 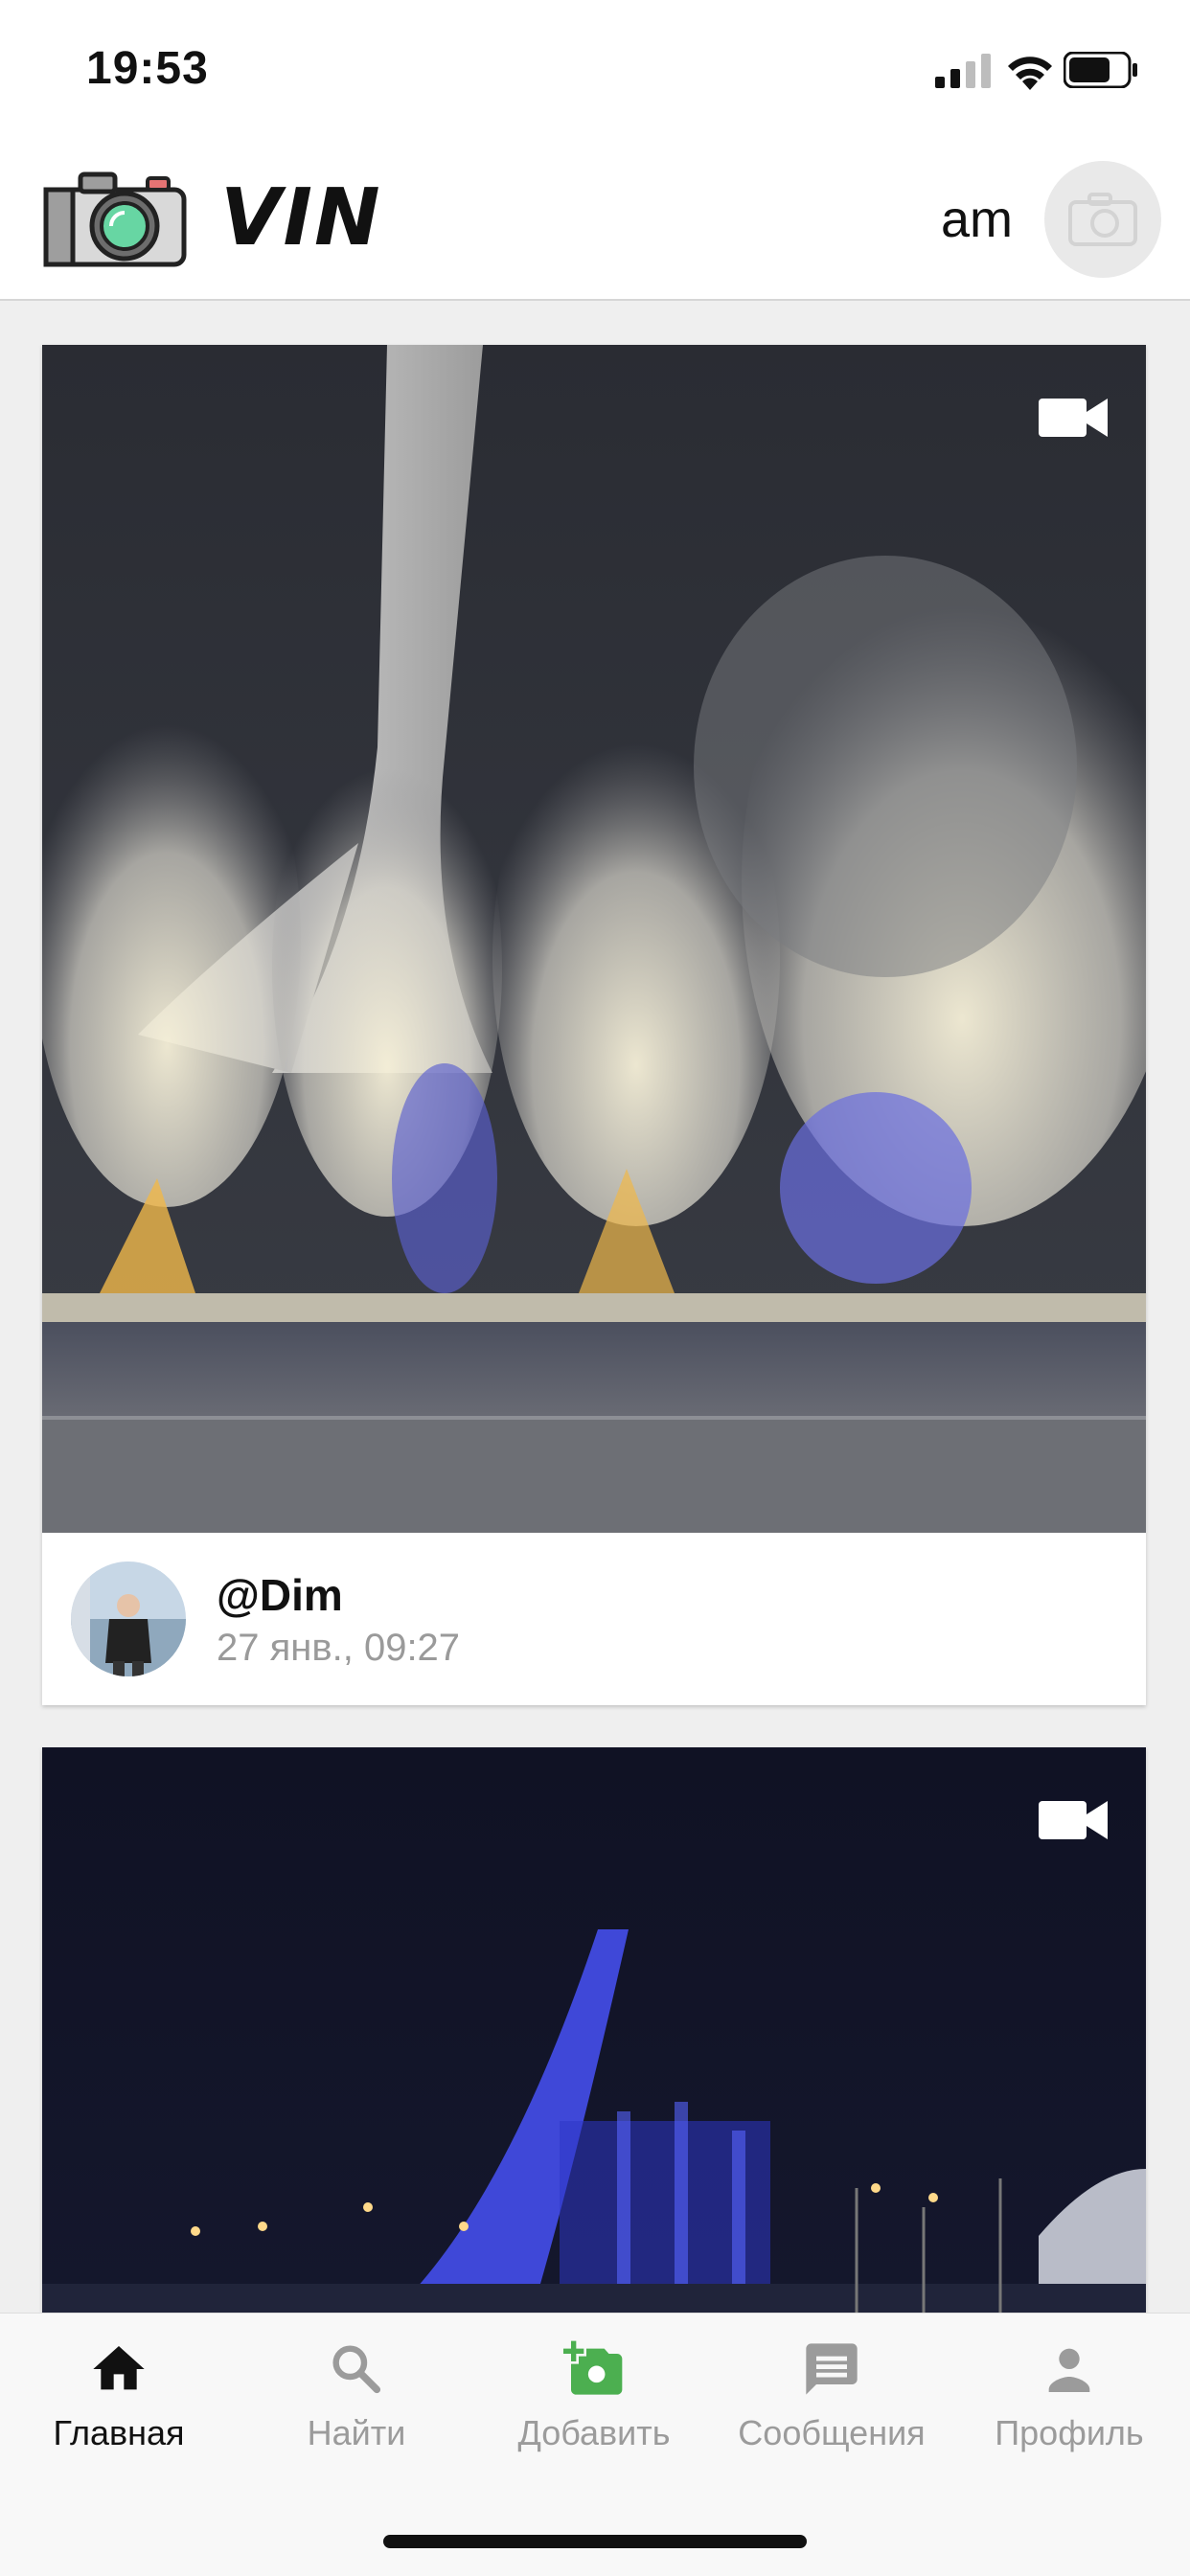 What do you see at coordinates (1101, 70) in the screenshot?
I see `battery-icon` at bounding box center [1101, 70].